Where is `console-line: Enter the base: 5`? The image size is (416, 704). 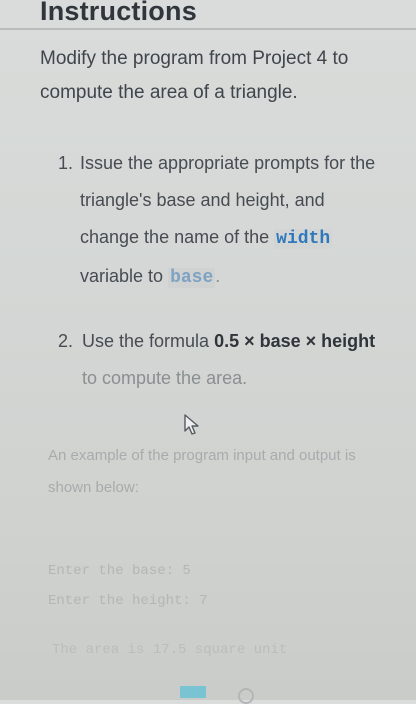 console-line: Enter the base: 5 is located at coordinates (119, 571).